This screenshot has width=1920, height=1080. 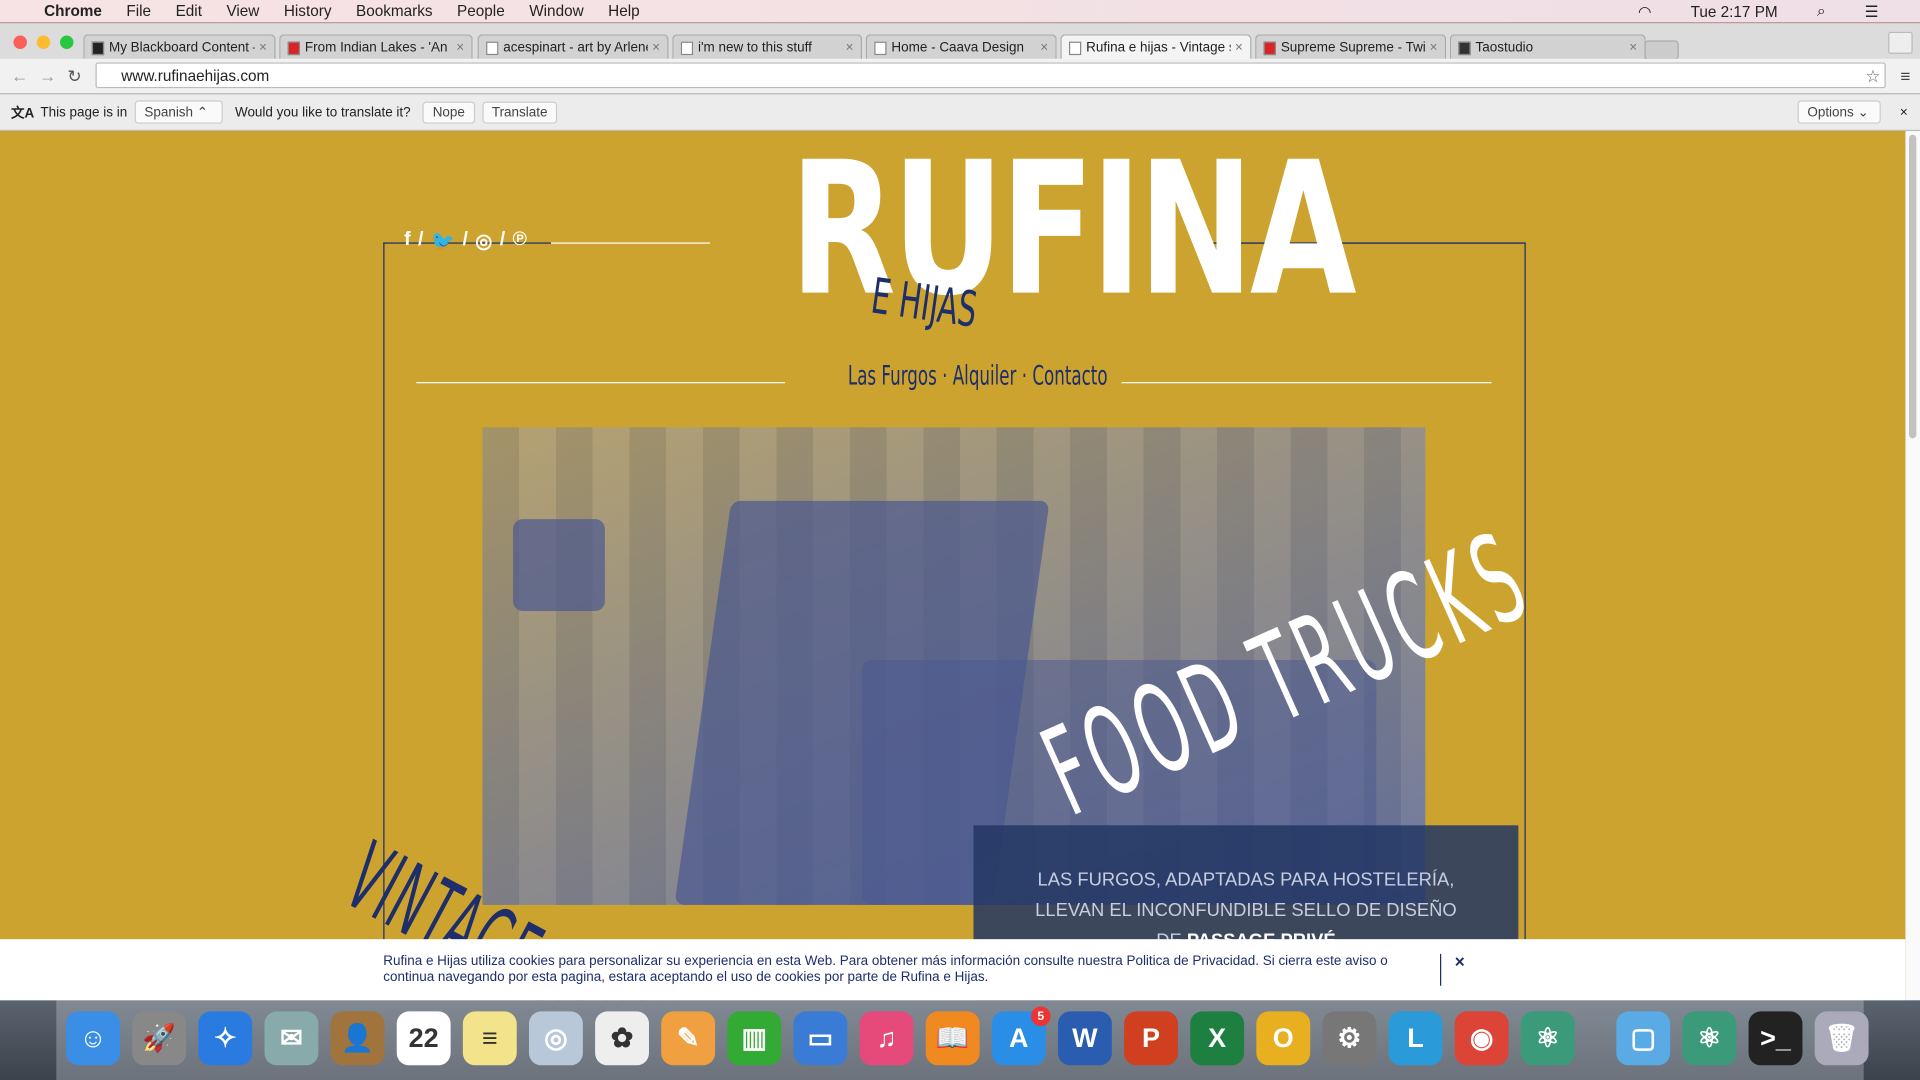 I want to click on dock-app-photos: ✿, so click(x=622, y=1038).